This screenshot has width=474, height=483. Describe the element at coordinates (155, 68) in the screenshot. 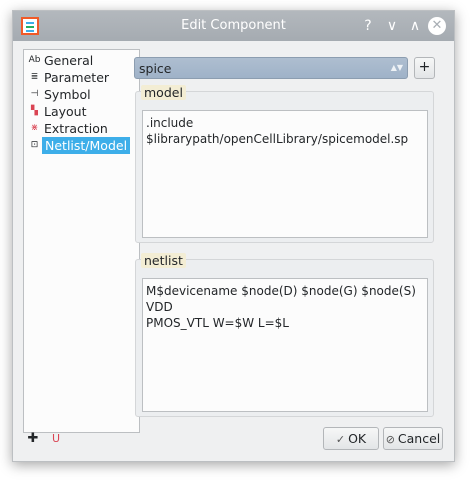

I see `select-value: spice` at that location.